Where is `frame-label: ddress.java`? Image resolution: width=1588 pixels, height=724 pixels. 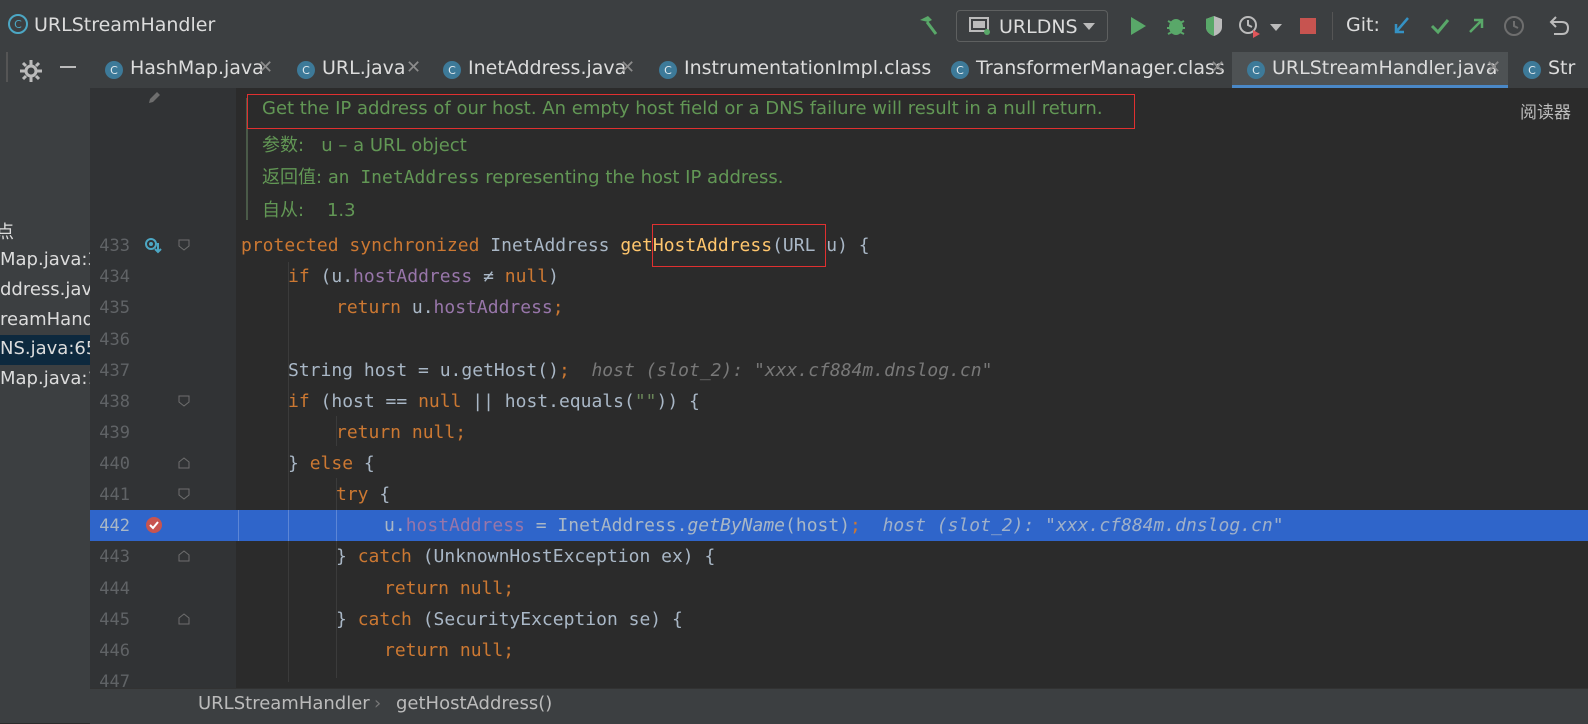
frame-label: ddress.java is located at coordinates (45, 289).